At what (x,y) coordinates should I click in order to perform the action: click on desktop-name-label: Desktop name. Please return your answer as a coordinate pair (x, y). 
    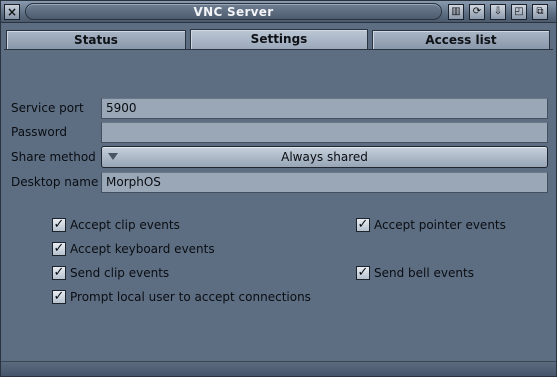
    Looking at the image, I should click on (55, 182).